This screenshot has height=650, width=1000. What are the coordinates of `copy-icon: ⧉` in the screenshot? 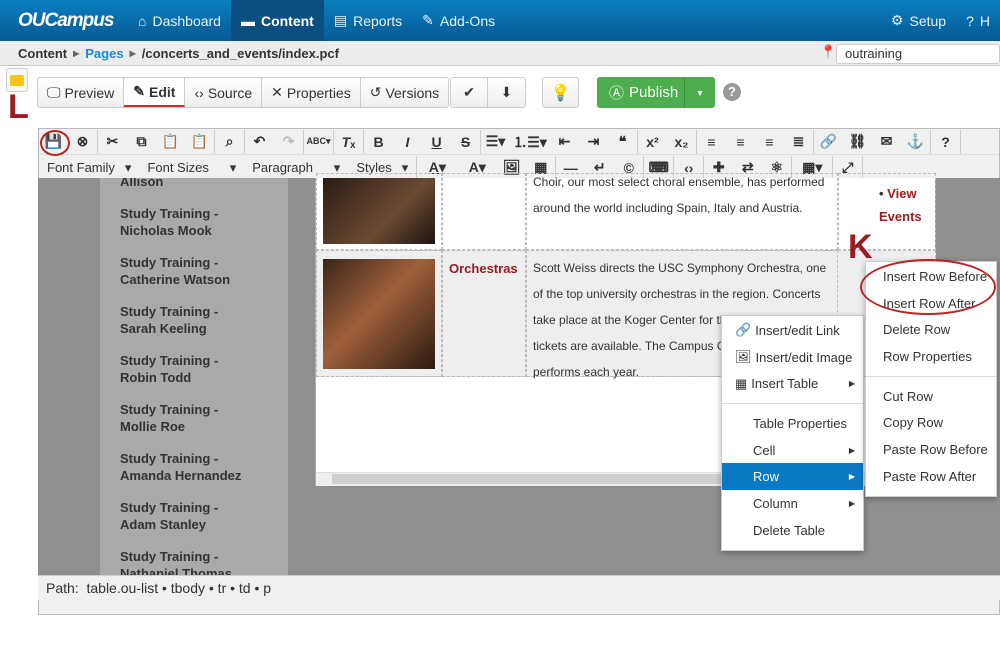 It's located at (141, 141).